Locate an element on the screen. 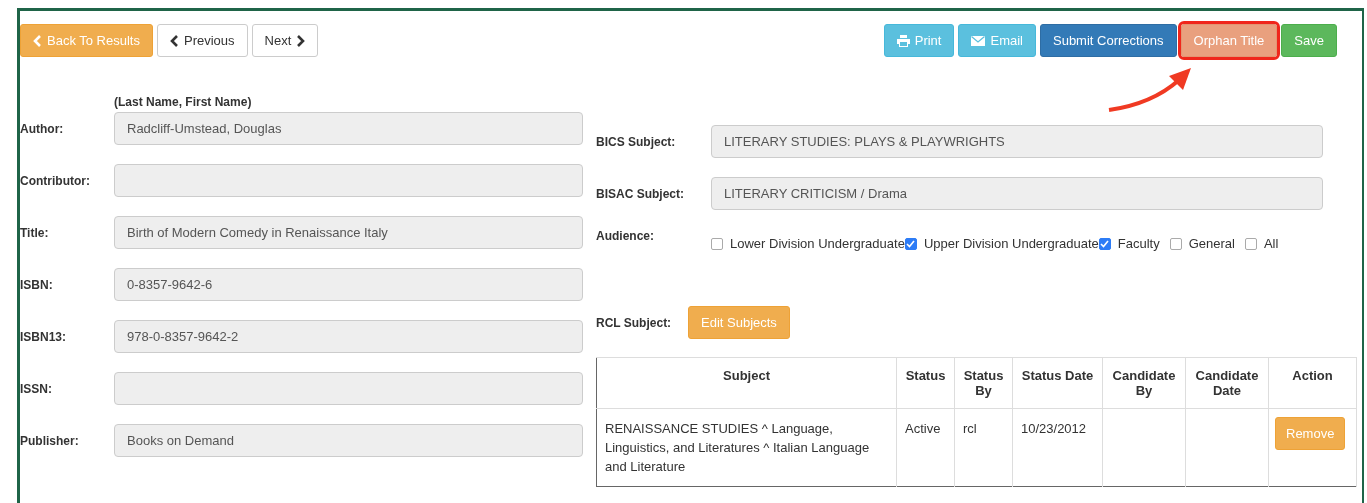  field-label: RCL Subject: is located at coordinates (634, 322).